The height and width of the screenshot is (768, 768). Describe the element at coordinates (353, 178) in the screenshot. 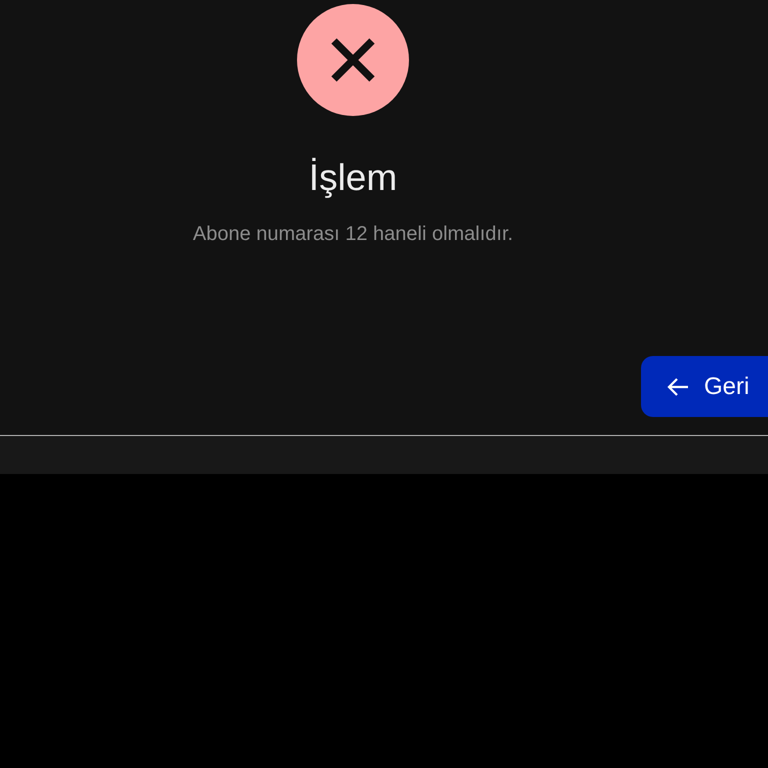

I see `dialog-title: İşlem` at that location.